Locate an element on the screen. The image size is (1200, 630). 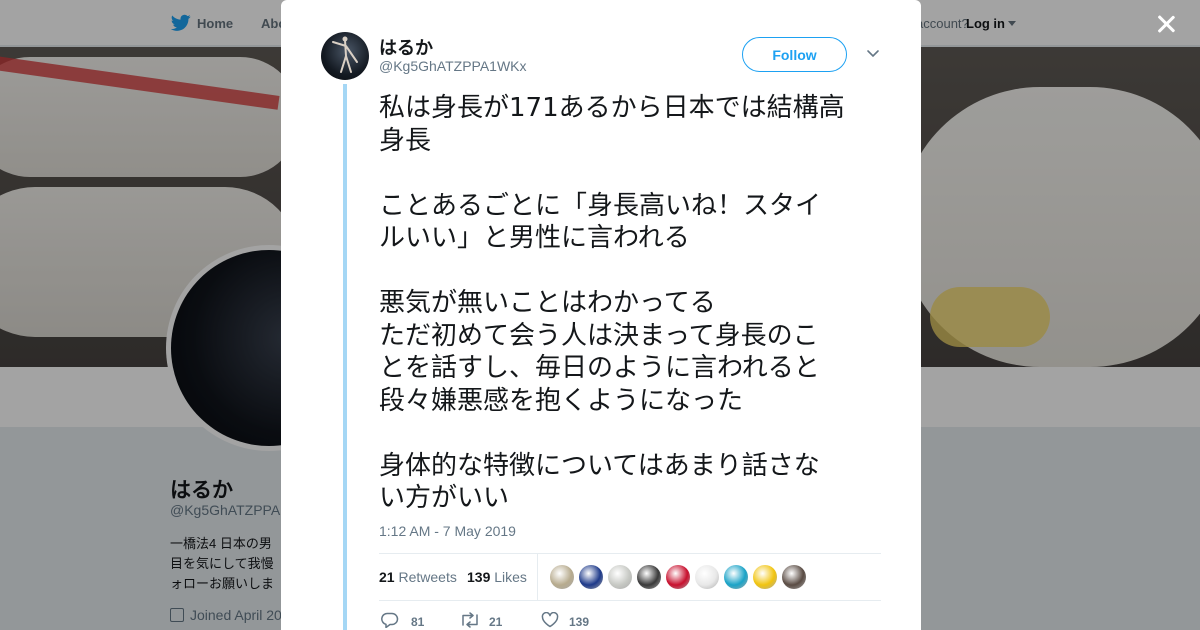
tweet-text-line: 私は身長が171あるから日本では結構高 is located at coordinates (612, 108).